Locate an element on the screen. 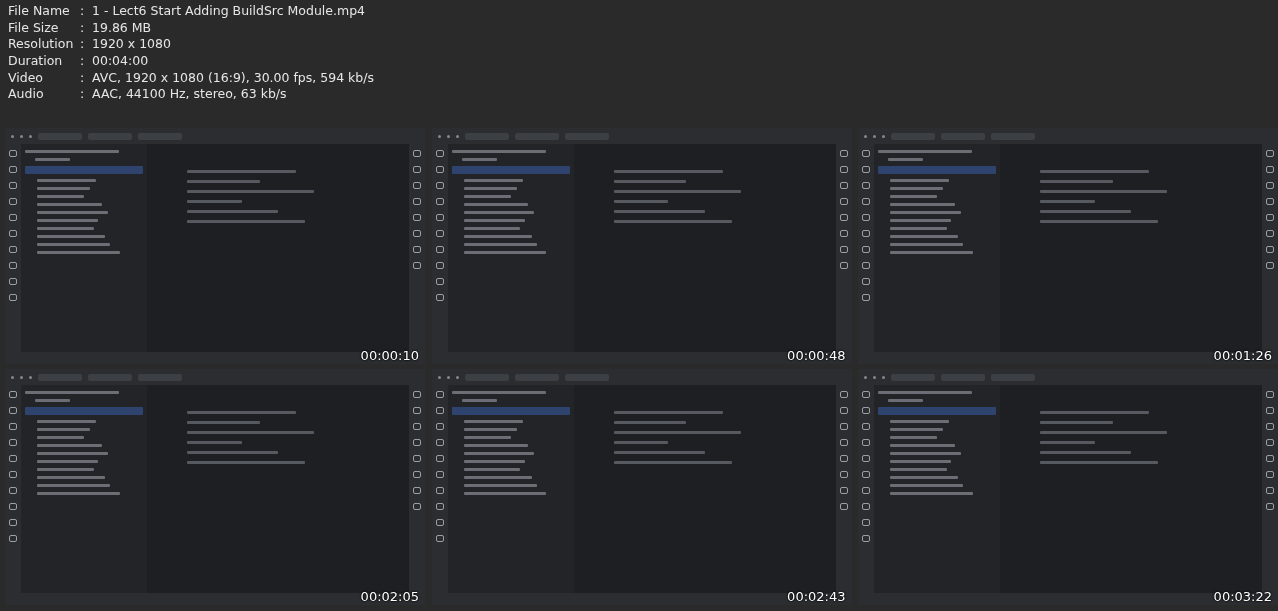 This screenshot has height=611, width=1278. info-value: AAC, 44100 Hz, stereo, 63 kb/s is located at coordinates (189, 95).